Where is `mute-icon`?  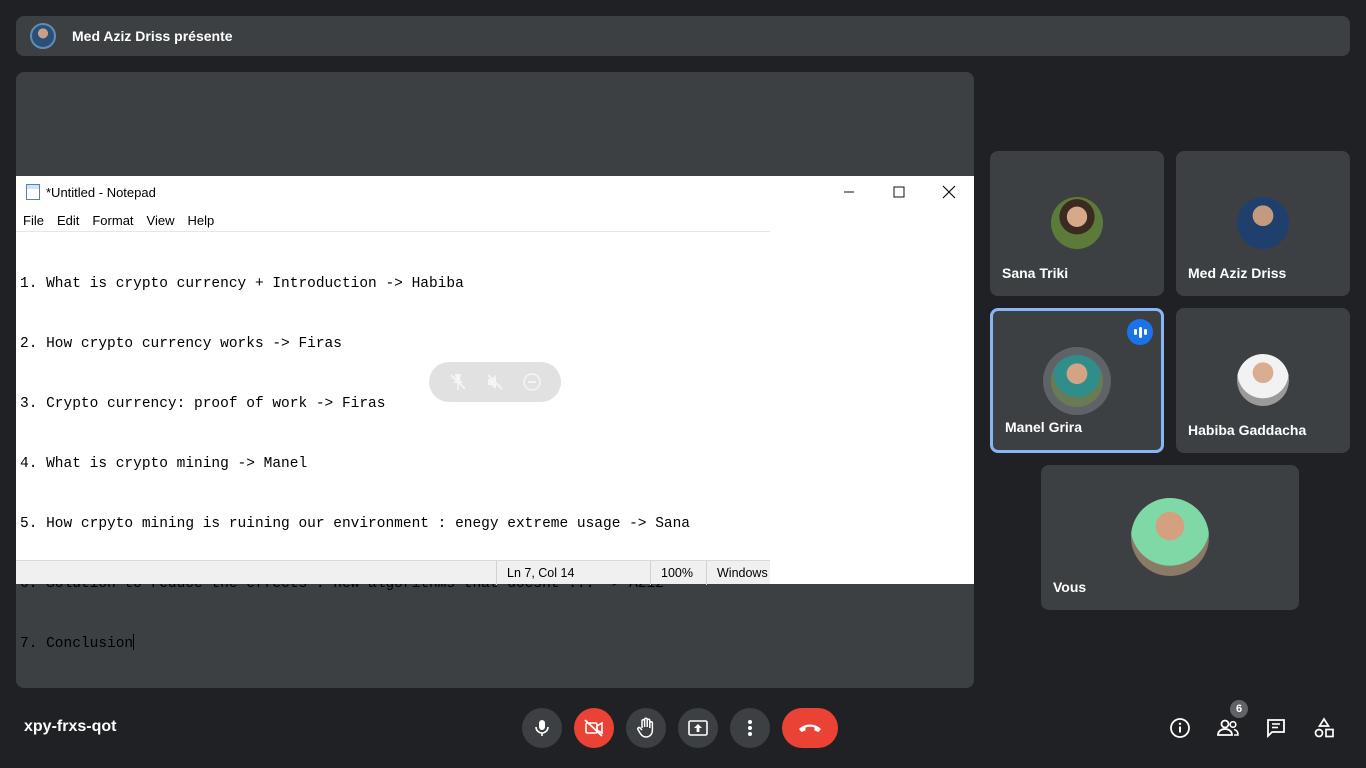
mute-icon is located at coordinates (495, 382).